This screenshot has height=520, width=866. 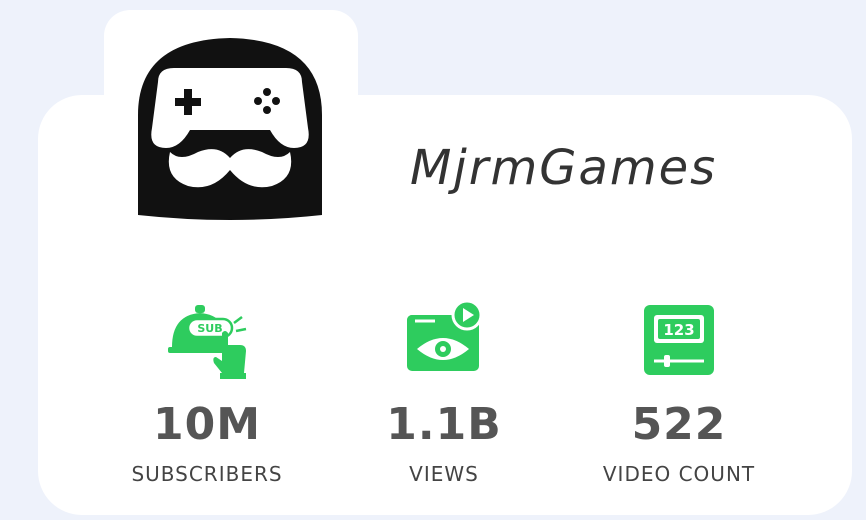 I want to click on video-count-label: VIDEO COUNT, so click(x=679, y=474).